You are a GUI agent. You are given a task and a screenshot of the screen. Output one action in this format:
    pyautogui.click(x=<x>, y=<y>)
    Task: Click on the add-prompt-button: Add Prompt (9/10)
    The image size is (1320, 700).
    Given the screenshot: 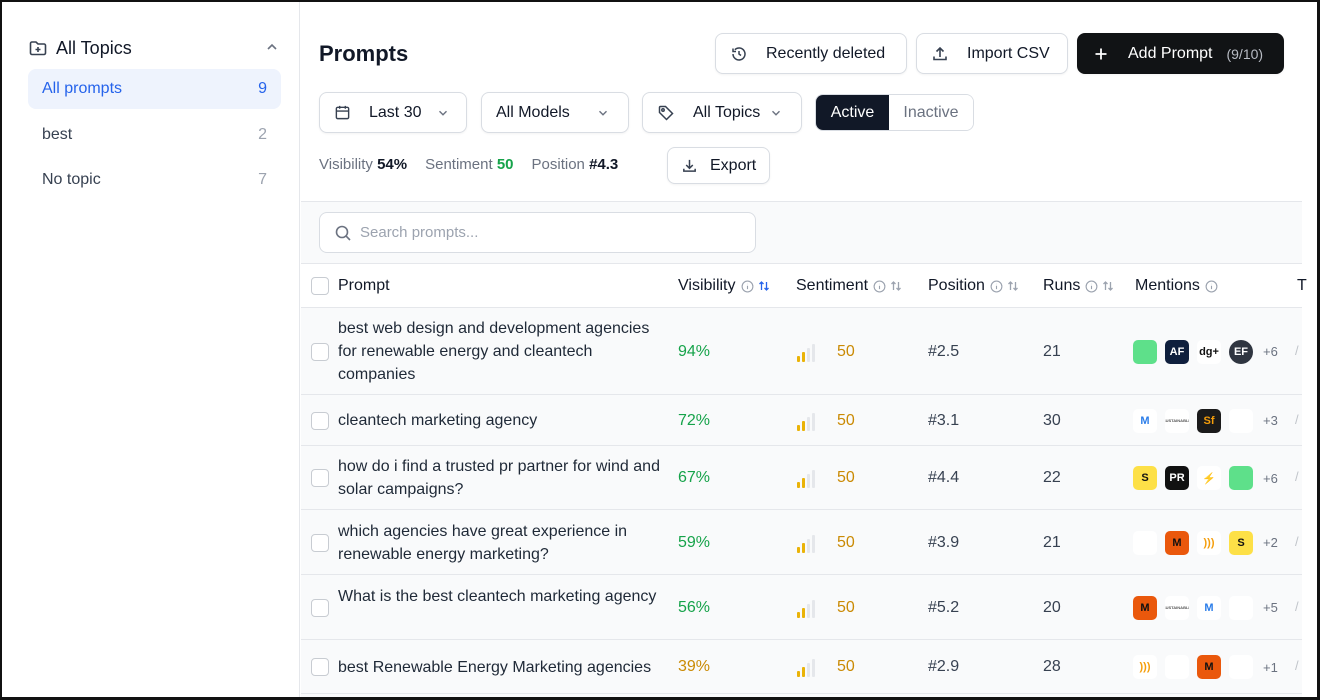 What is the action you would take?
    pyautogui.click(x=1180, y=53)
    